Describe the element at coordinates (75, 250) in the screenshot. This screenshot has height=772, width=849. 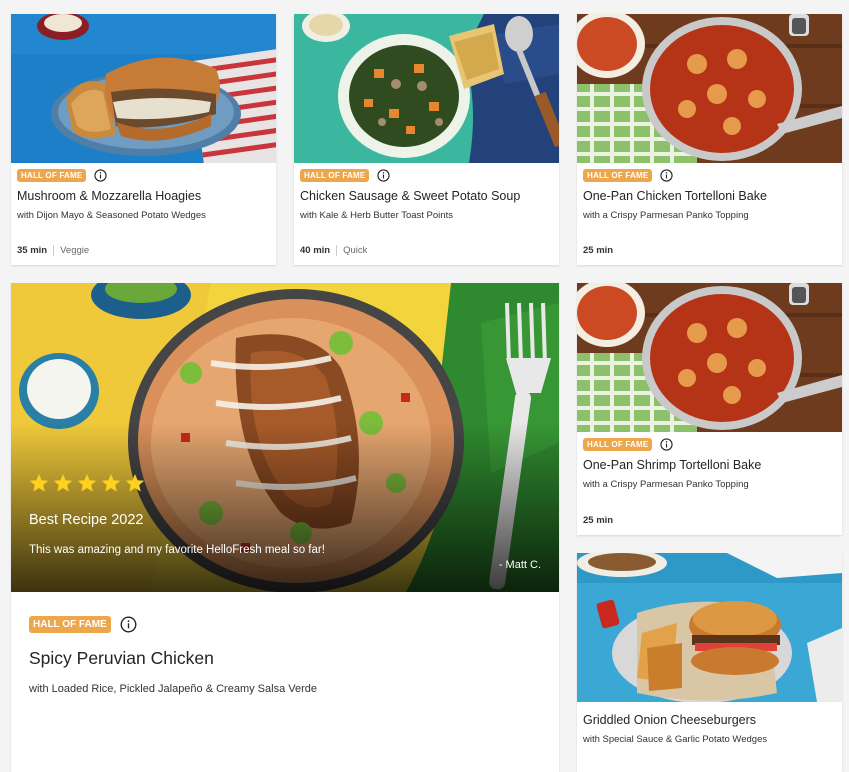
I see `recipe-tag: Veggie` at that location.